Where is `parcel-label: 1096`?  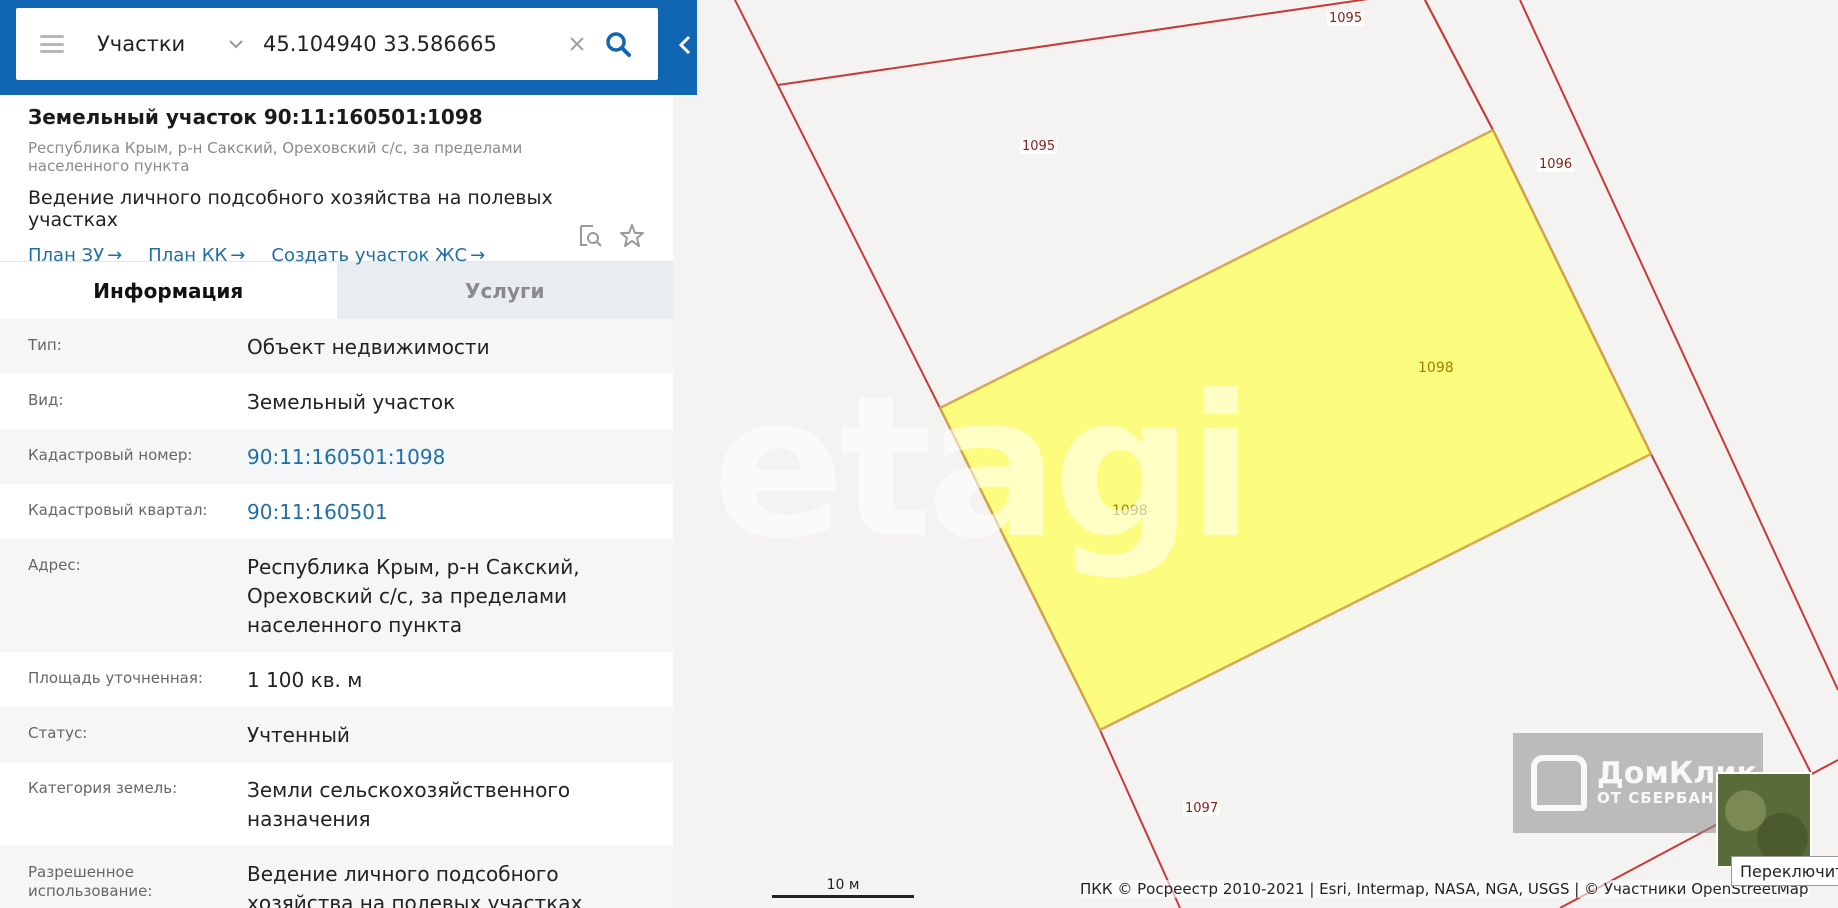 parcel-label: 1096 is located at coordinates (1556, 164).